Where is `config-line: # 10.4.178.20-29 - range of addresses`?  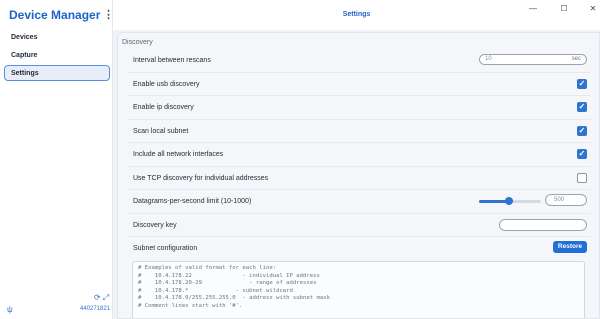
config-line: # 10.4.178.20-29 - range of addresses is located at coordinates (227, 283).